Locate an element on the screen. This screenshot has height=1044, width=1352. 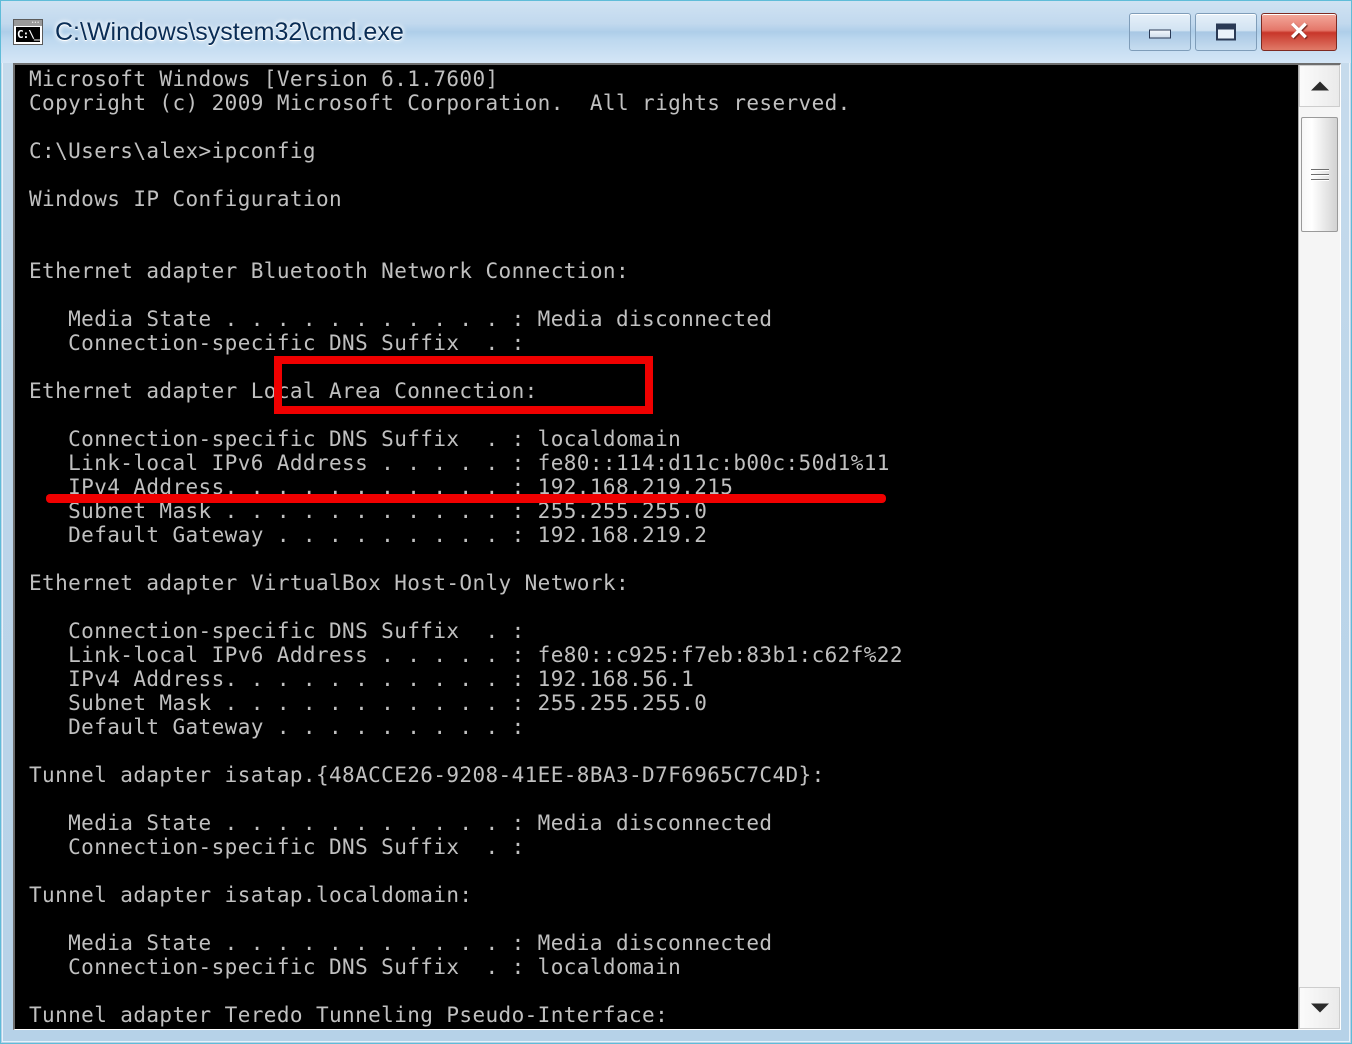
scrollbar-down-button is located at coordinates (1319, 1008).